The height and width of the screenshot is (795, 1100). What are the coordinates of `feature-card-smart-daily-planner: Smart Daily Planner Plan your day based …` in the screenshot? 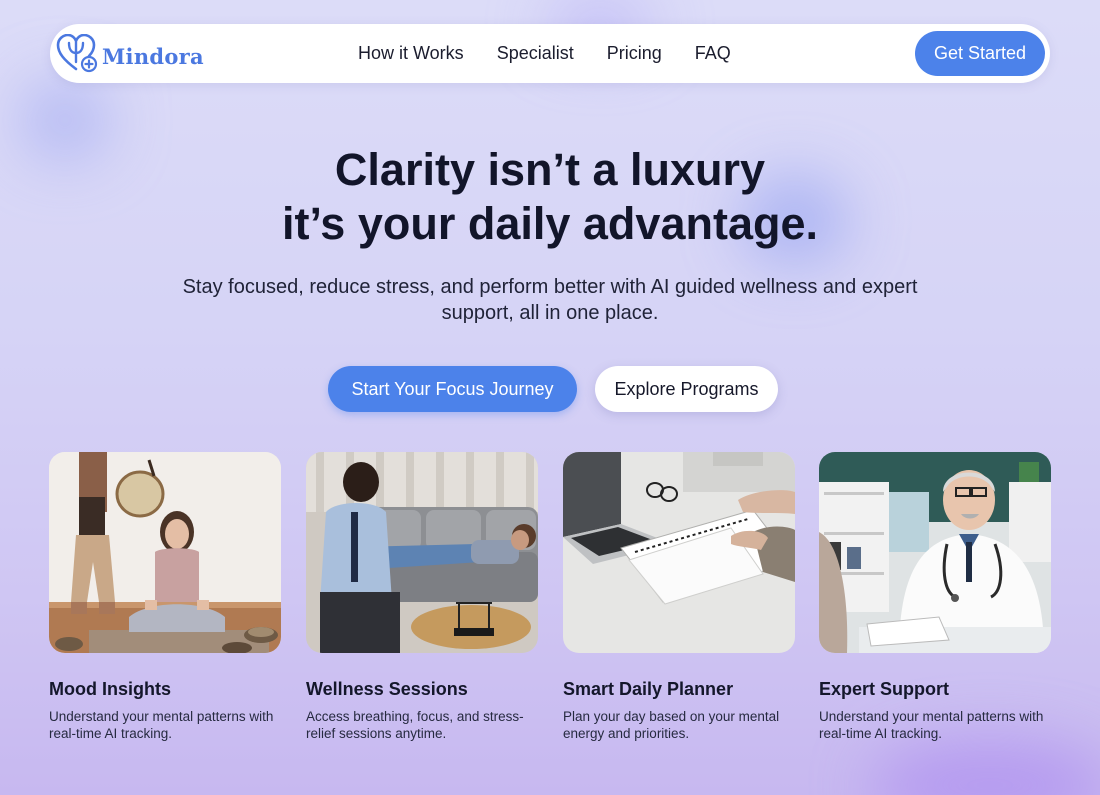 It's located at (679, 597).